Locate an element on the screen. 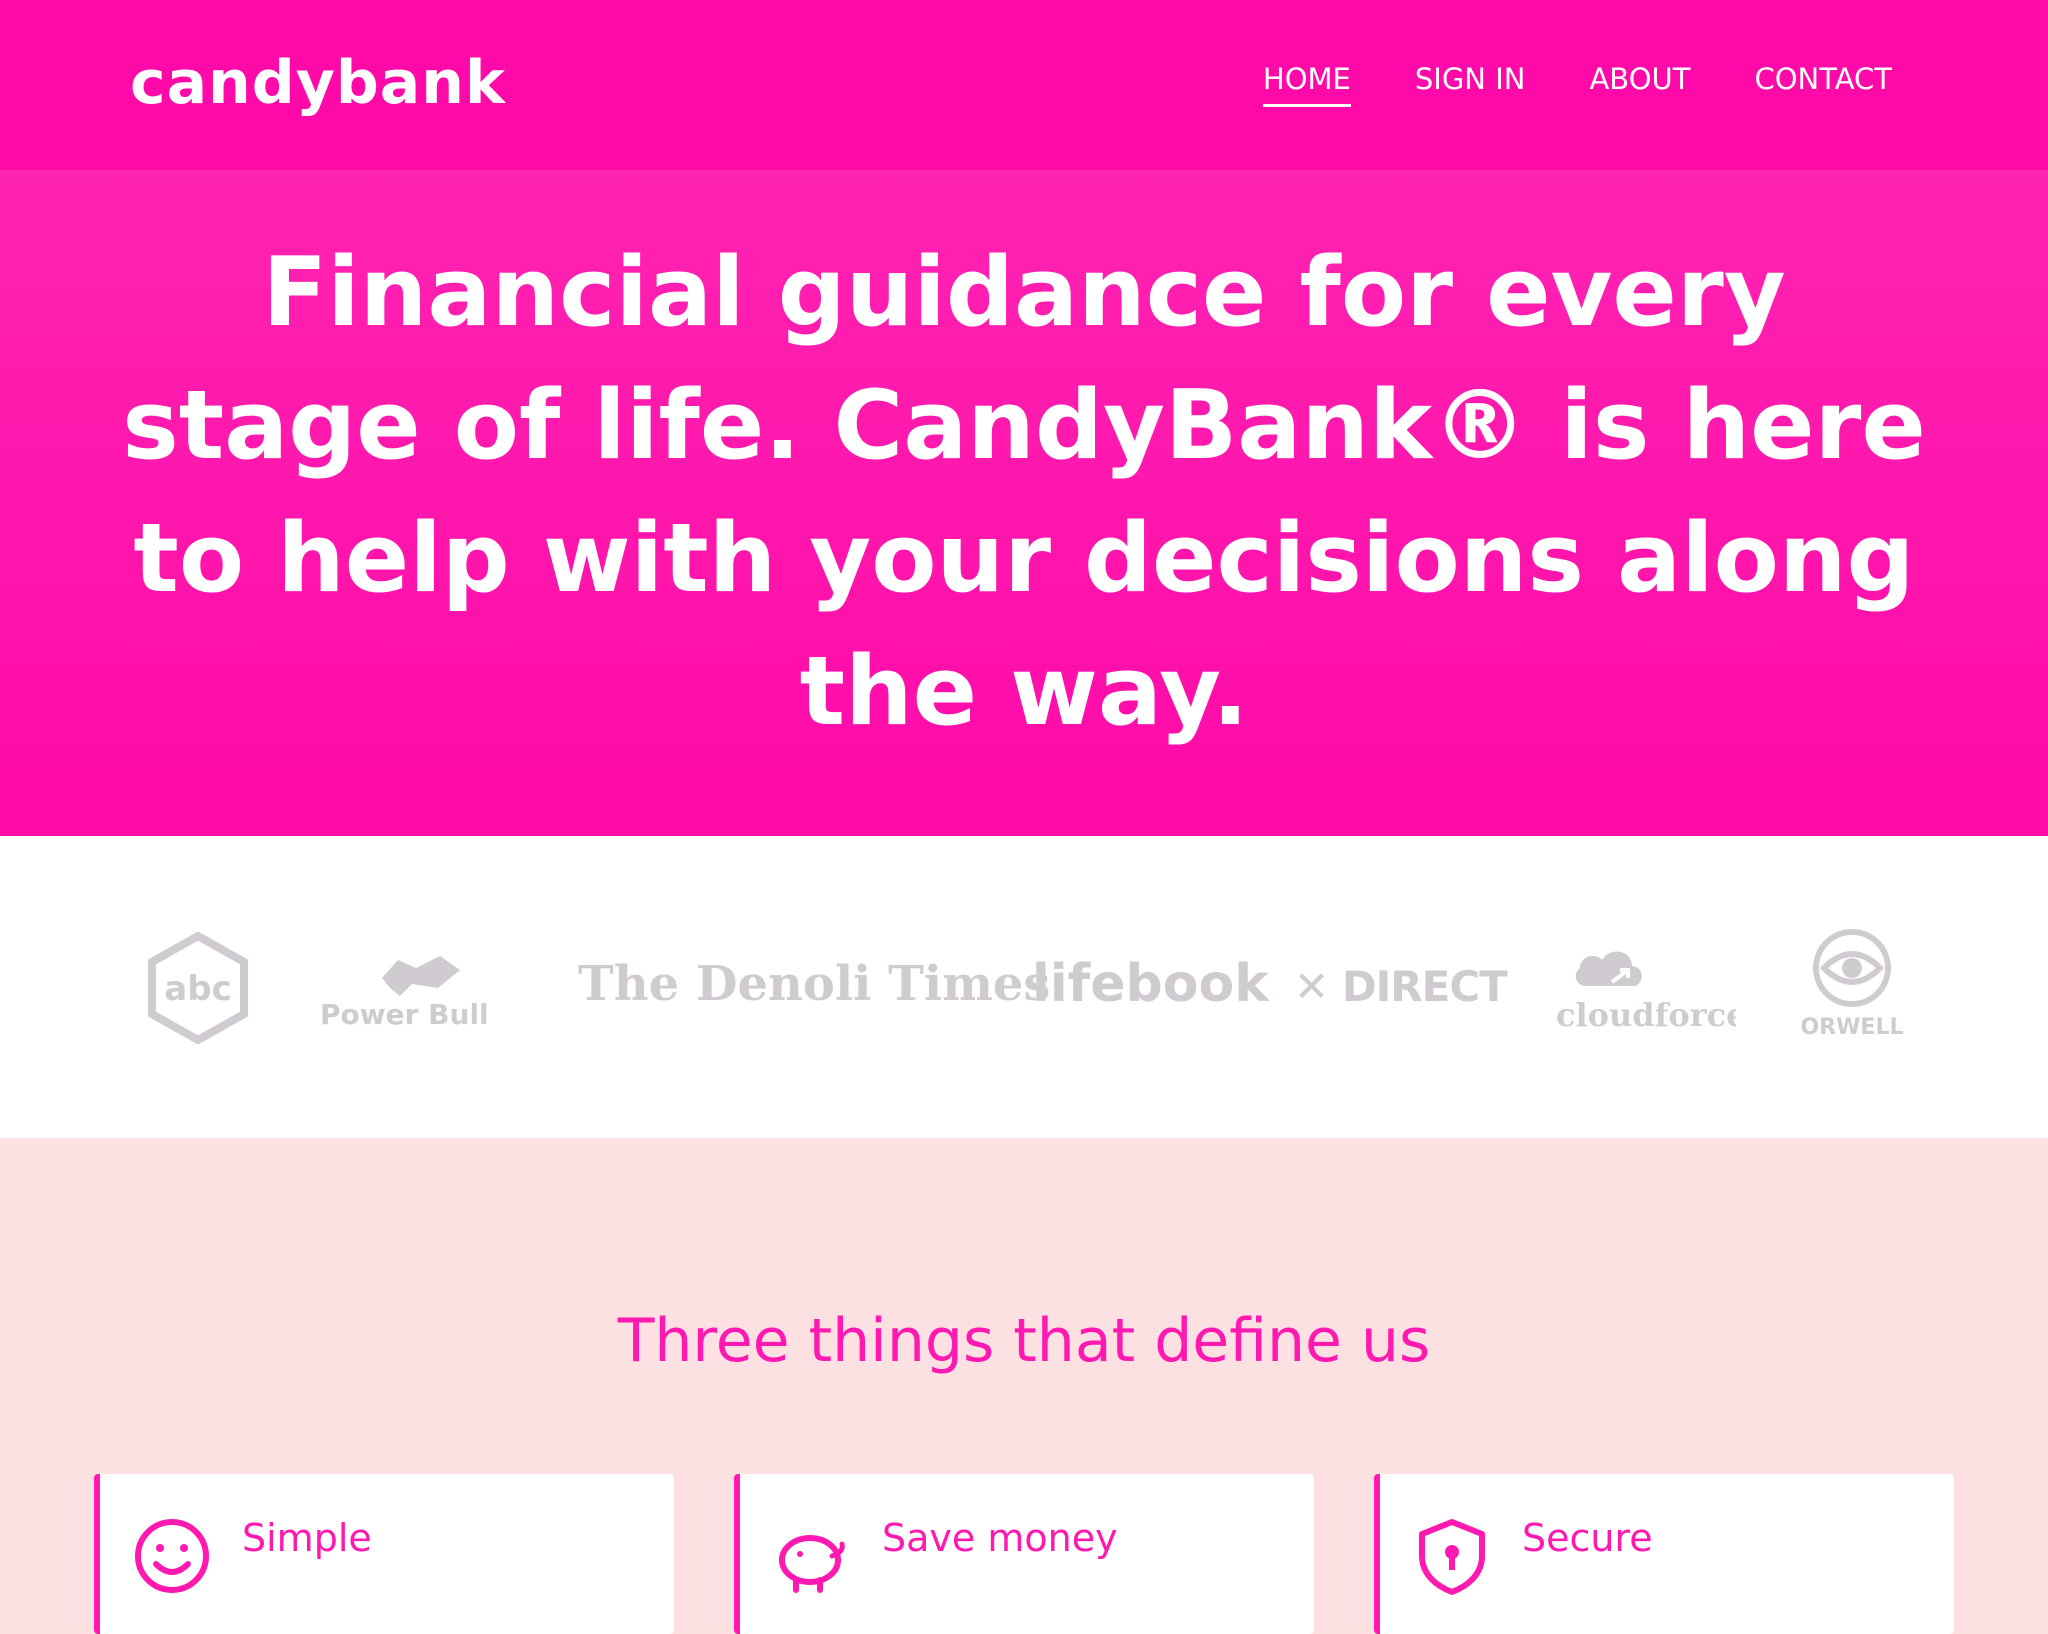 The height and width of the screenshot is (1634, 2048). direct-logo: ✕ DIRECT is located at coordinates (1401, 986).